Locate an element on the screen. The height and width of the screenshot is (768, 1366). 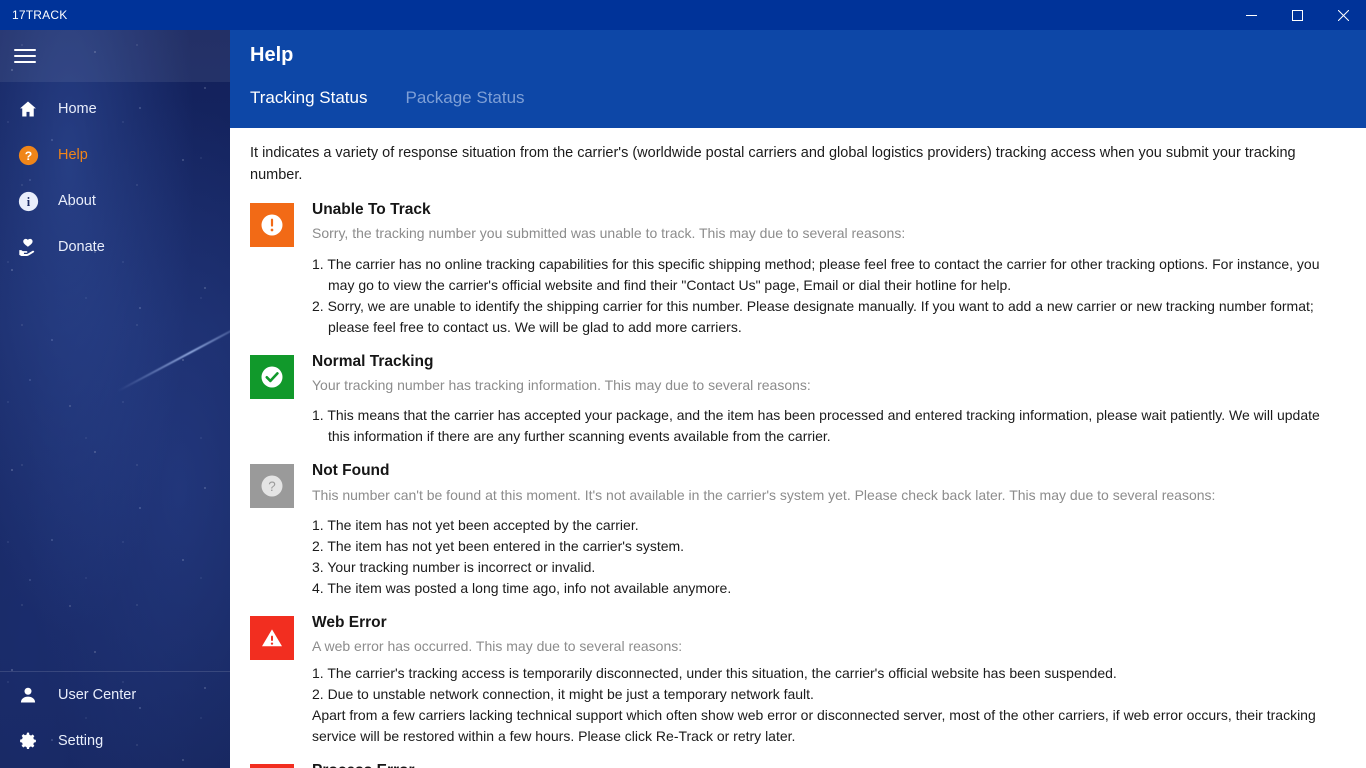
sidebar-item-donate: Donate is located at coordinates (115, 247).